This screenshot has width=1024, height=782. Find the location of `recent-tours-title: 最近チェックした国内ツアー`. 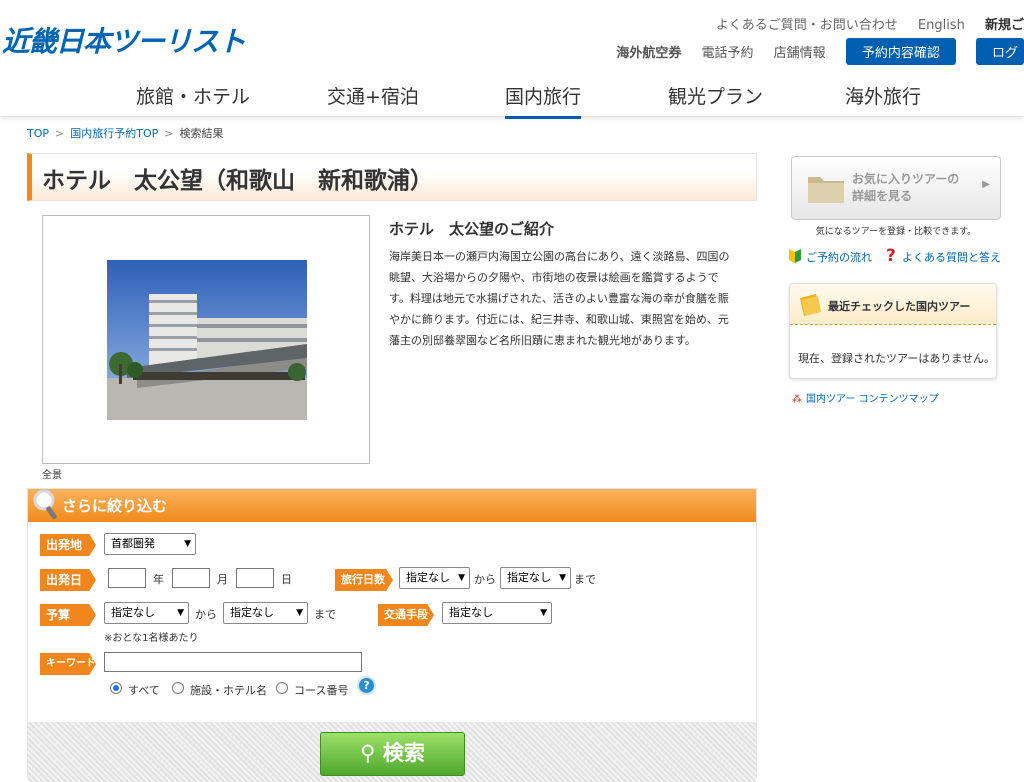

recent-tours-title: 最近チェックした国内ツアー is located at coordinates (899, 306).